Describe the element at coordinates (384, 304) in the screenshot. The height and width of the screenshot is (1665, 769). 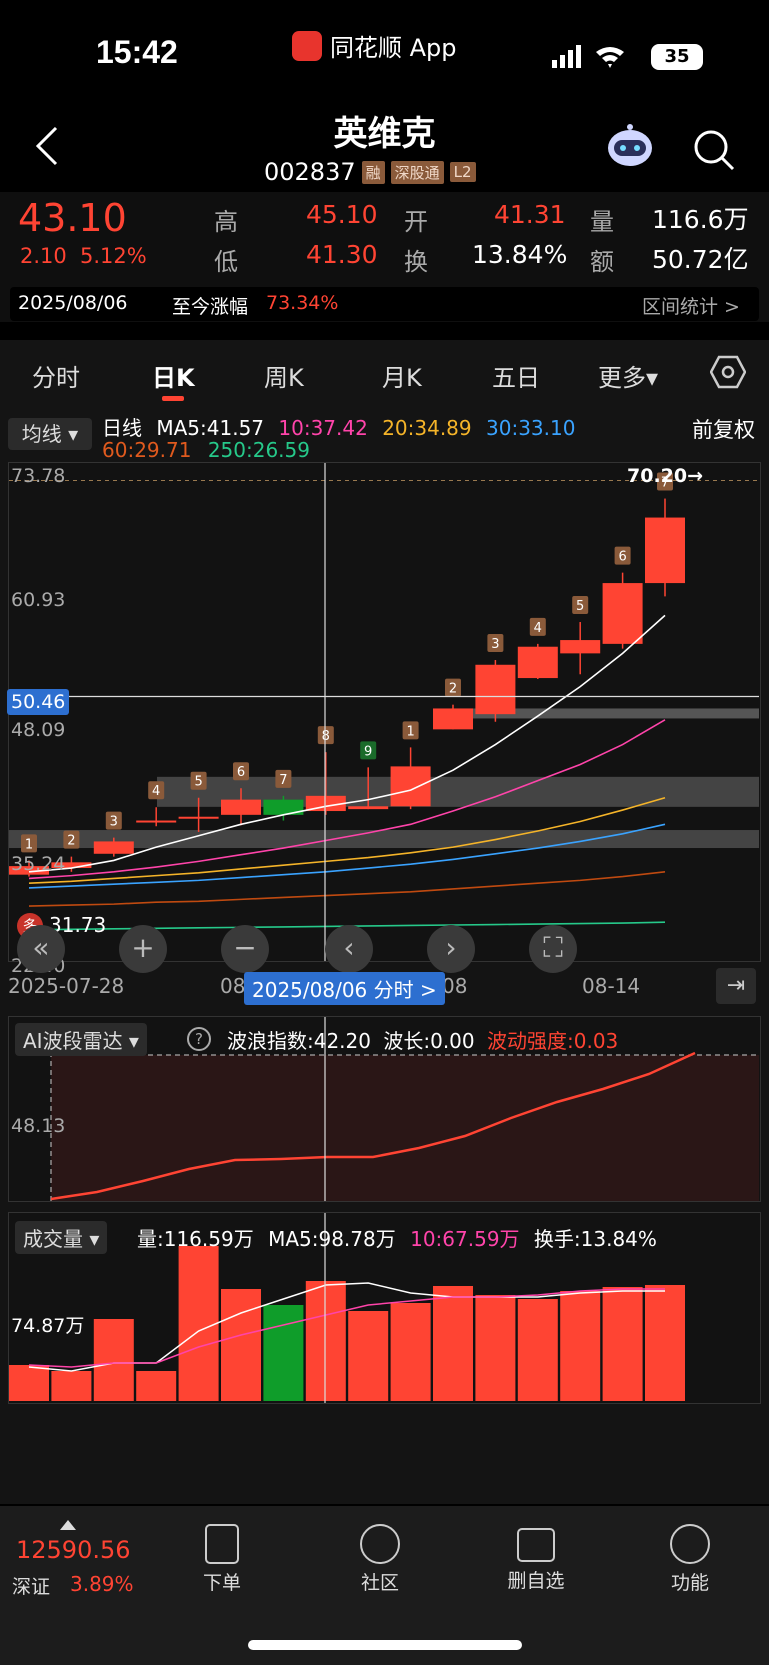
I see `range-strip: 2025/08/06 至今涨幅 73.34% 区间统计 >` at that location.